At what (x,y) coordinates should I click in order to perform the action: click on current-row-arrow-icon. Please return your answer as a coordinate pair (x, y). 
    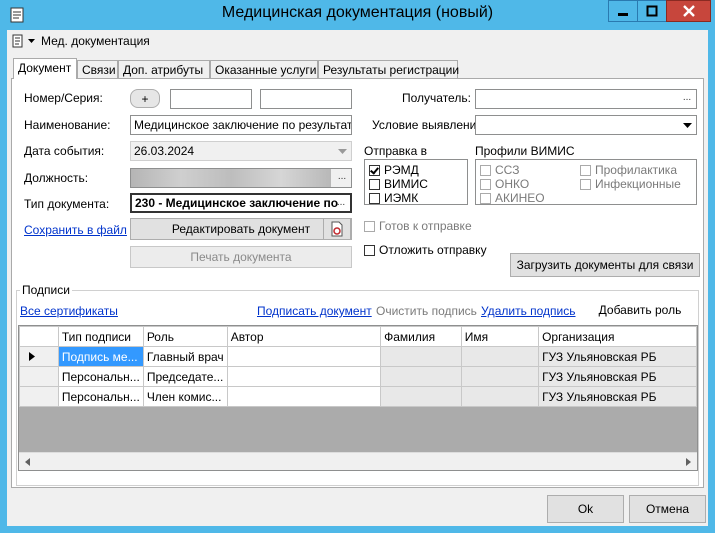
    Looking at the image, I should click on (32, 356).